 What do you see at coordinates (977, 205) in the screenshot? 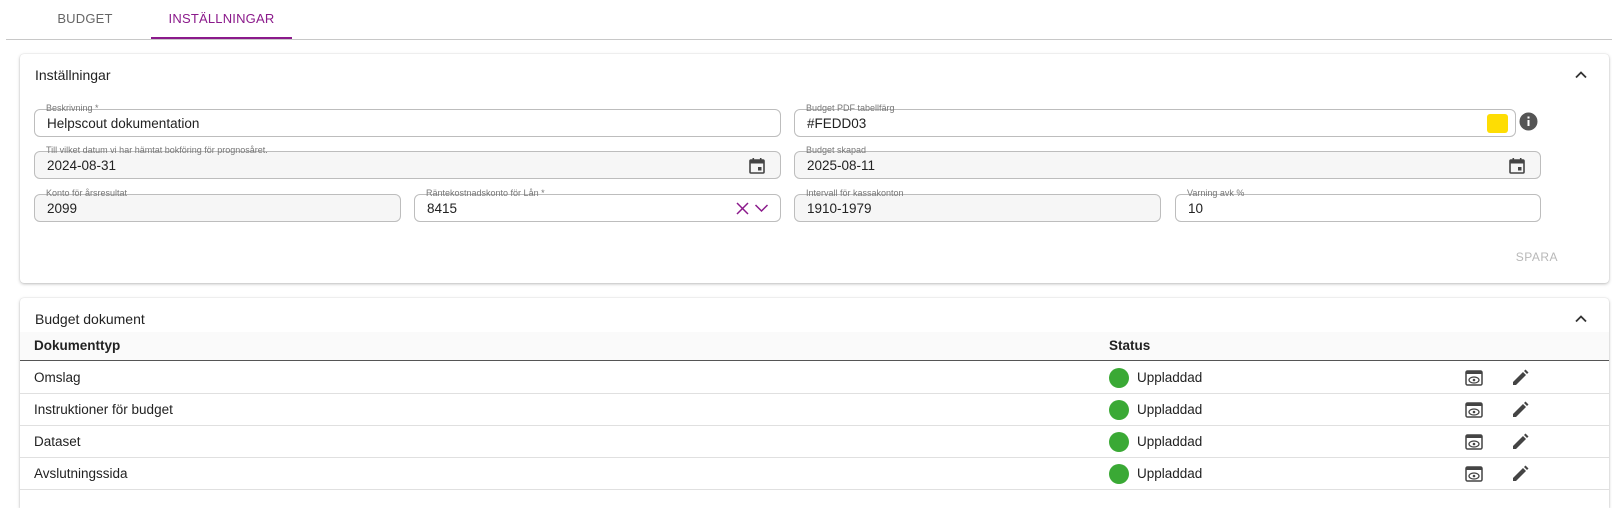
I see `intervall-kassakonton-field: Intervall för kassakonton 1910-1979` at bounding box center [977, 205].